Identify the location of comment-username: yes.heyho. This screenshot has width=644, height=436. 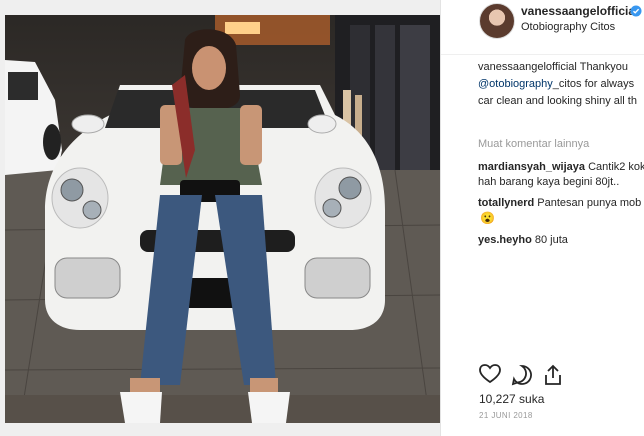
(505, 240).